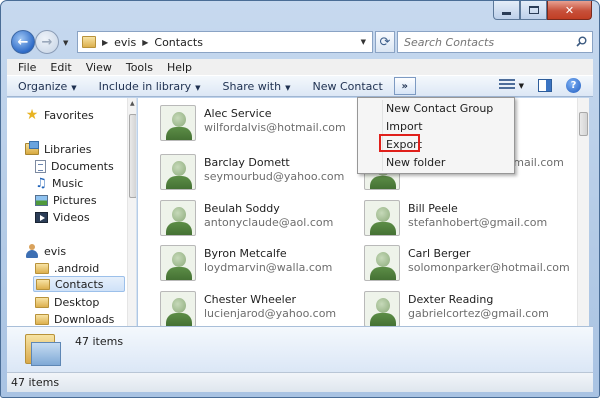 This screenshot has width=600, height=398. Describe the element at coordinates (252, 86) in the screenshot. I see `share-with-label: Share with` at that location.